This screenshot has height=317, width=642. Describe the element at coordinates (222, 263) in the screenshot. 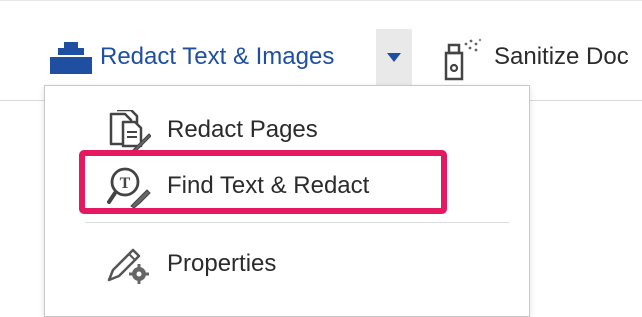

I see `menu-item-label: Properties` at that location.